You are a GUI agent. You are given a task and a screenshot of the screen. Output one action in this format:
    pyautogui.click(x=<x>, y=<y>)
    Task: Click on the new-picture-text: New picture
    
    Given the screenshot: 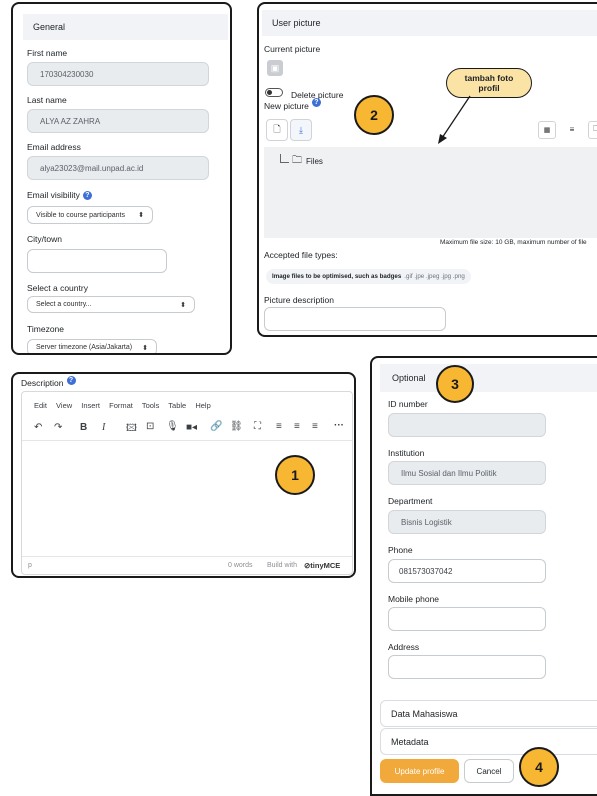 What is the action you would take?
    pyautogui.click(x=286, y=106)
    